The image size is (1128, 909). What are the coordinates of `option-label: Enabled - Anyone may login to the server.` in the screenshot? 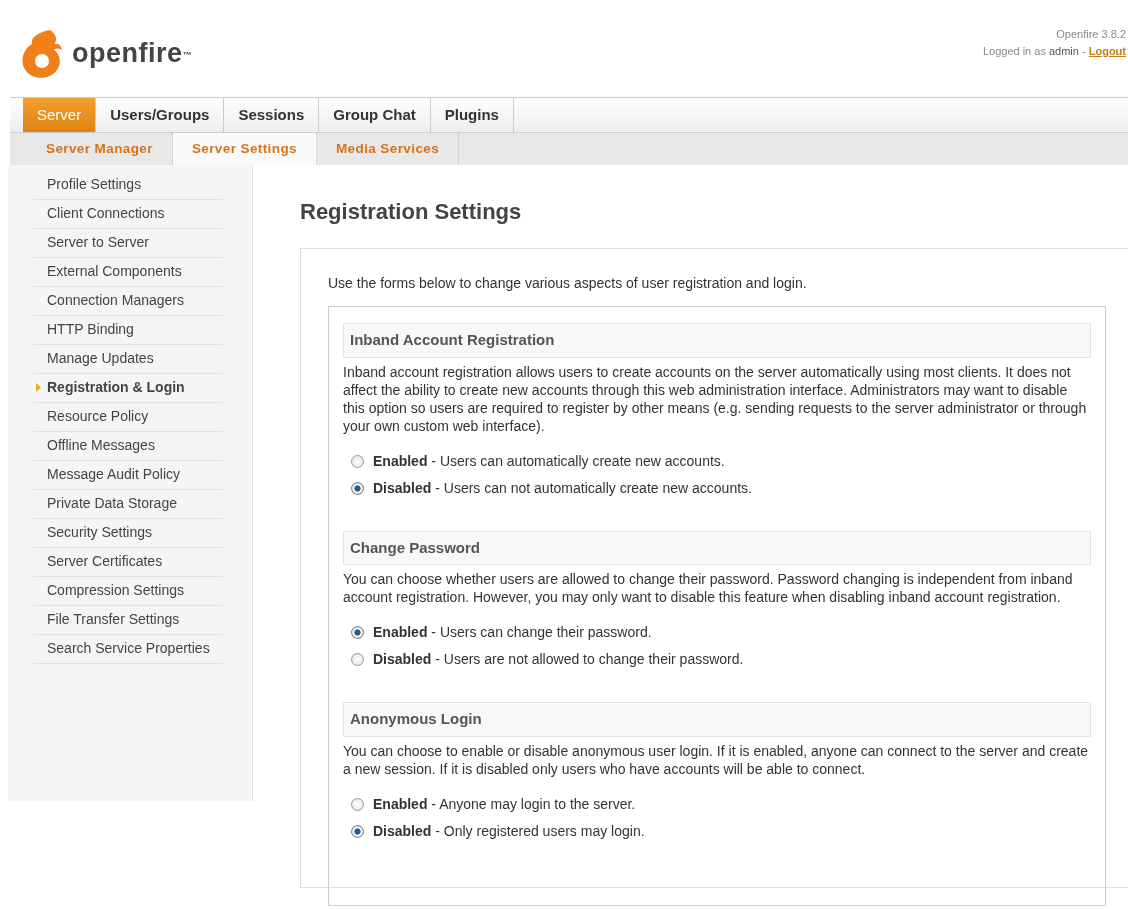 It's located at (504, 804).